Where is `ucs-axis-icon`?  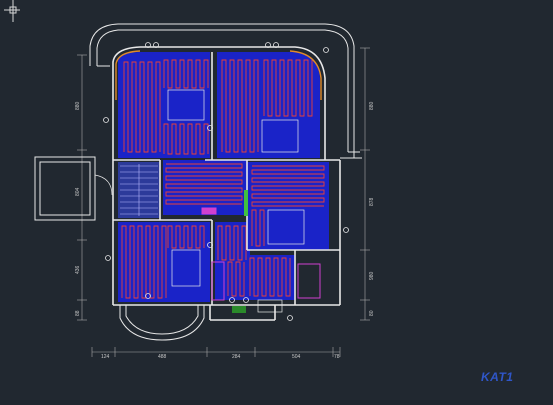 ucs-axis-icon is located at coordinates (12, 11).